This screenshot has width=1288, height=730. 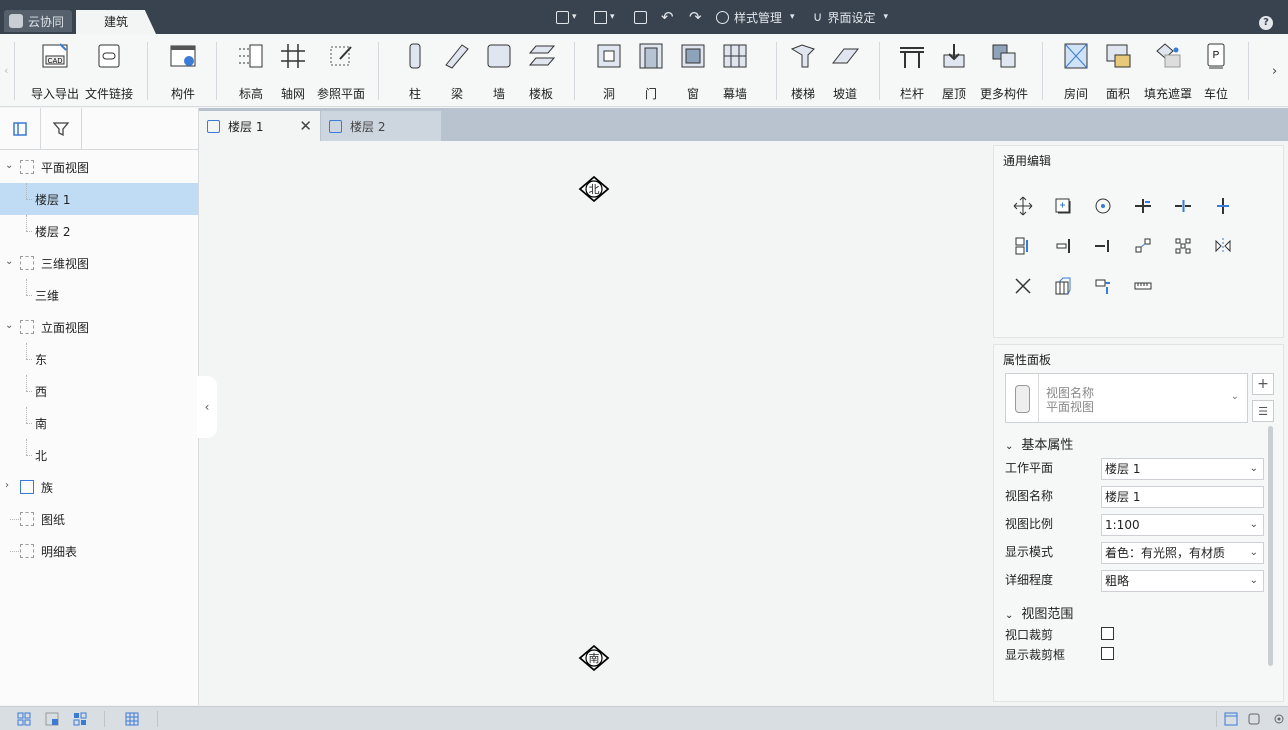 I want to click on property-input: 楼层 1, so click(x=1182, y=497).